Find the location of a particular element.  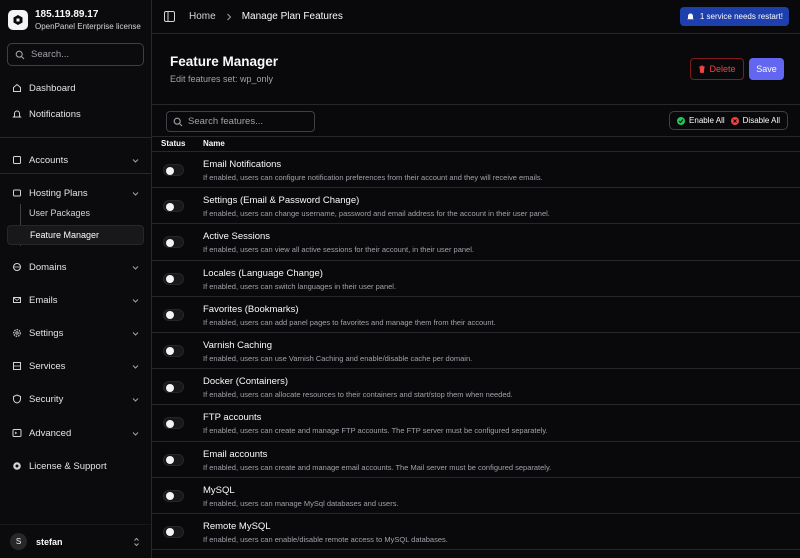

globe-icon is located at coordinates (17, 267).